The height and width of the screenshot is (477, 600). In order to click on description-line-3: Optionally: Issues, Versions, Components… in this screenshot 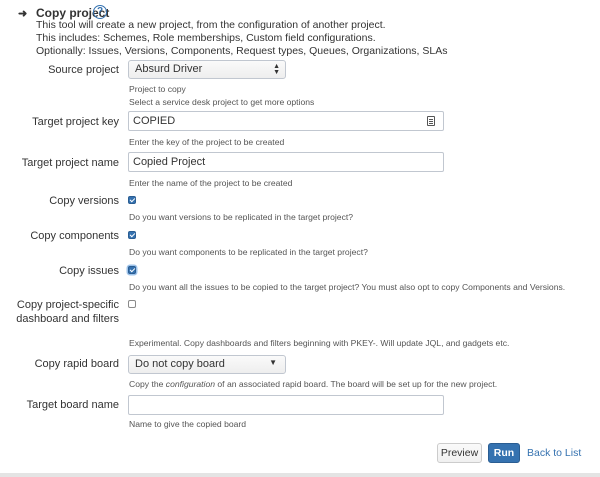, I will do `click(242, 51)`.